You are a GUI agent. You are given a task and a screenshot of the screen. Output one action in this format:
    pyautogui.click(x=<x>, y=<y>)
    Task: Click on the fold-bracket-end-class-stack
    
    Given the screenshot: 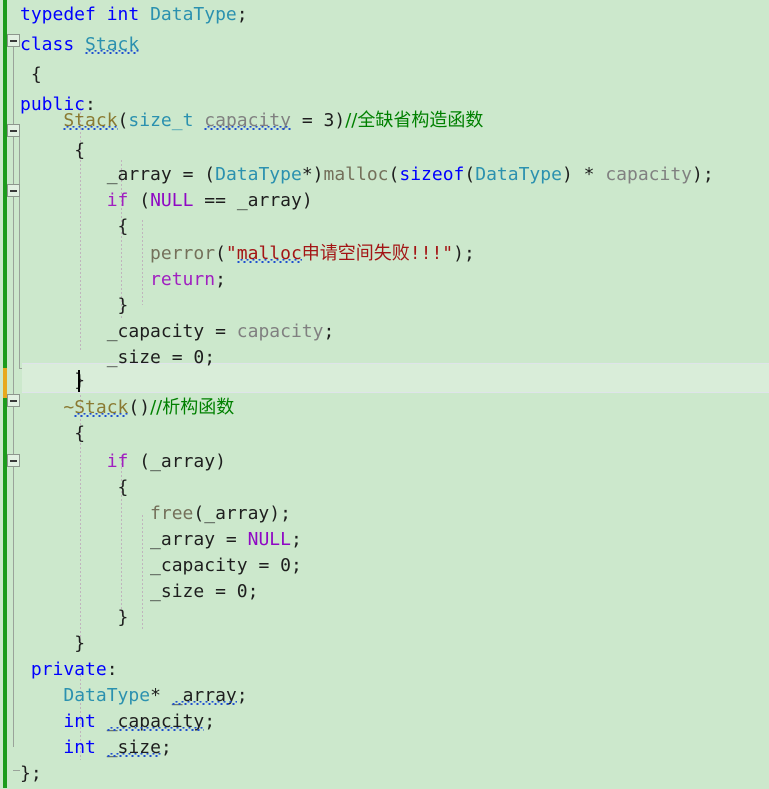 What is the action you would take?
    pyautogui.click(x=16, y=770)
    